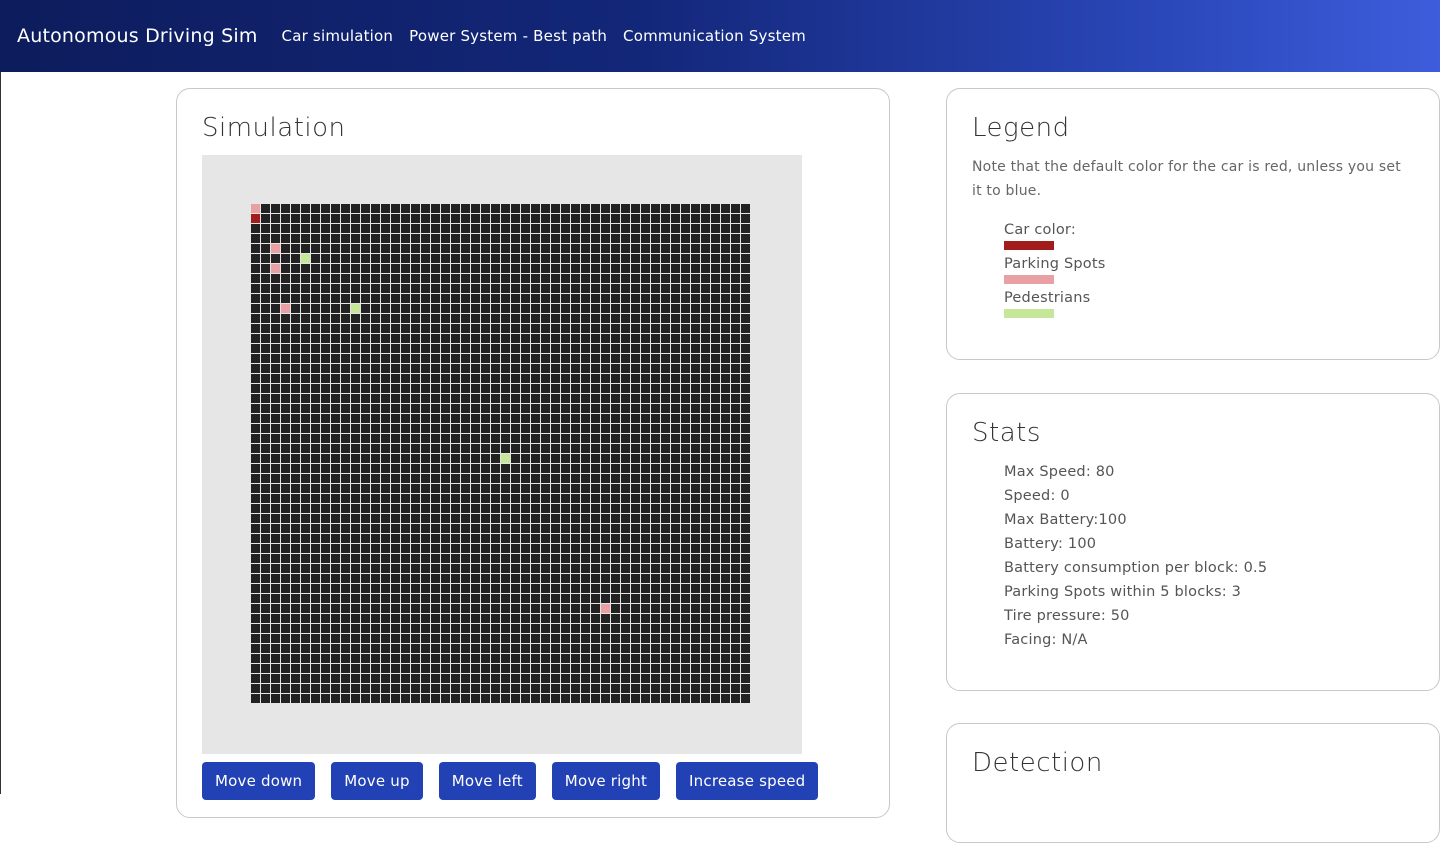  Describe the element at coordinates (137, 36) in the screenshot. I see `brand-link: Autonomous Driving Sim` at that location.